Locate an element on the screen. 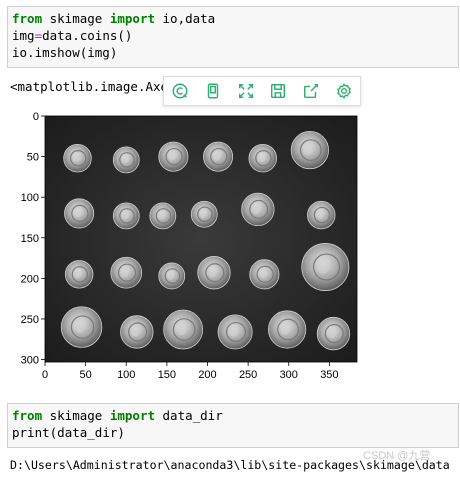 This screenshot has height=479, width=460. y-tick-label: 300 is located at coordinates (30, 361).